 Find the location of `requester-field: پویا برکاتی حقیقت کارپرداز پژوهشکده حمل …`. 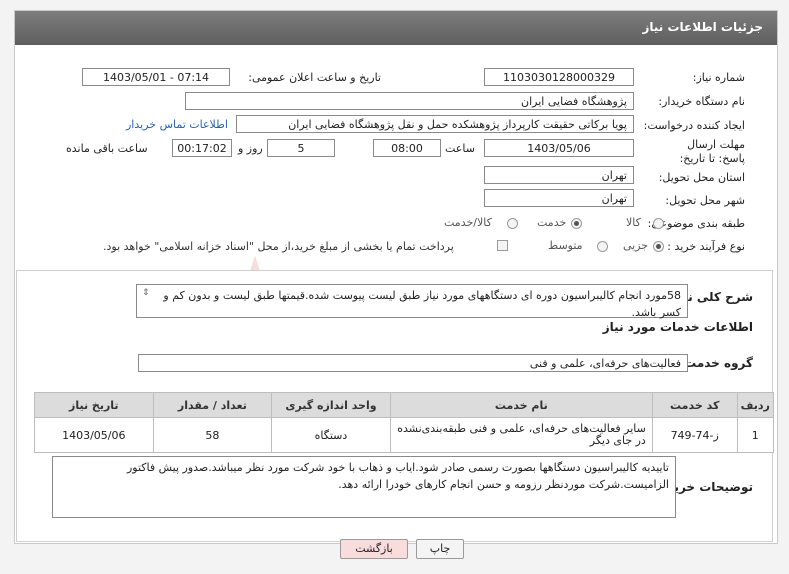

requester-field: پویا برکاتی حقیقت کارپرداز پژوهشکده حمل … is located at coordinates (435, 124).